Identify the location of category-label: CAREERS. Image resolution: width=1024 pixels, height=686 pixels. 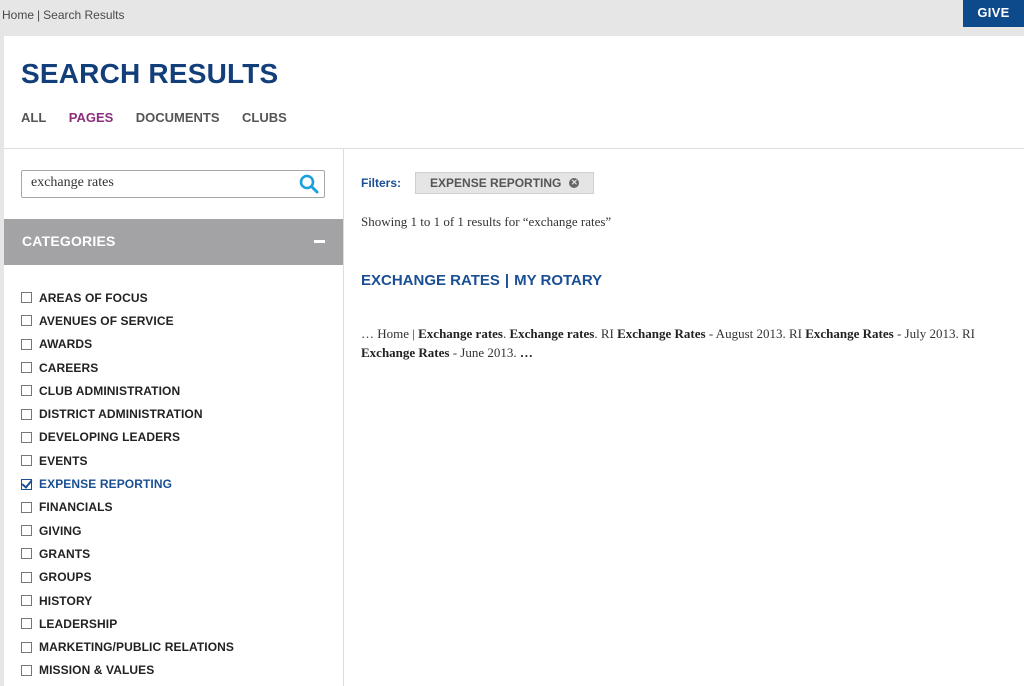
(69, 367).